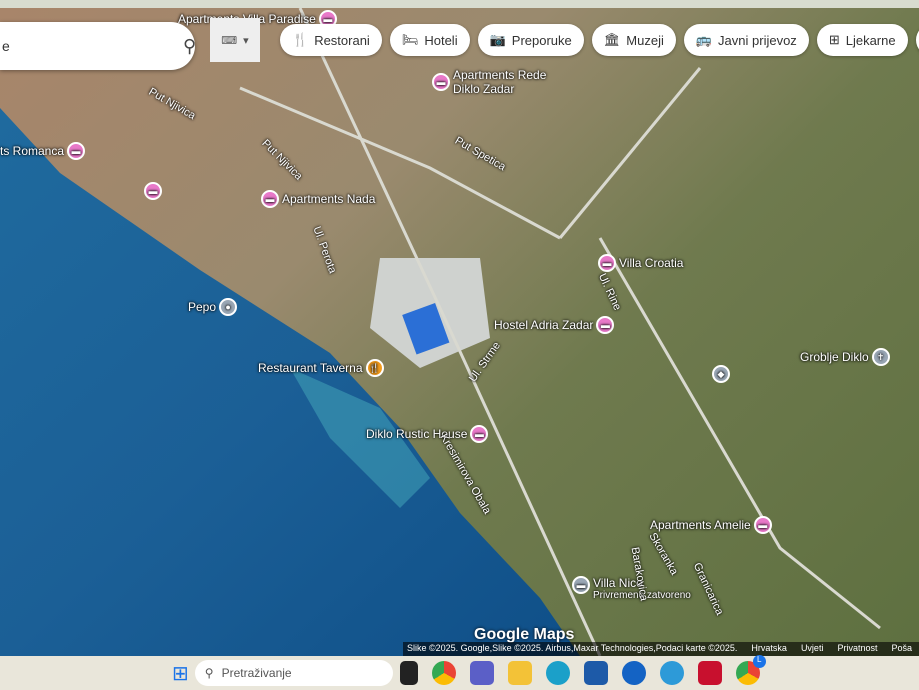 The width and height of the screenshot is (919, 690). I want to click on task-view-icon, so click(408, 673).